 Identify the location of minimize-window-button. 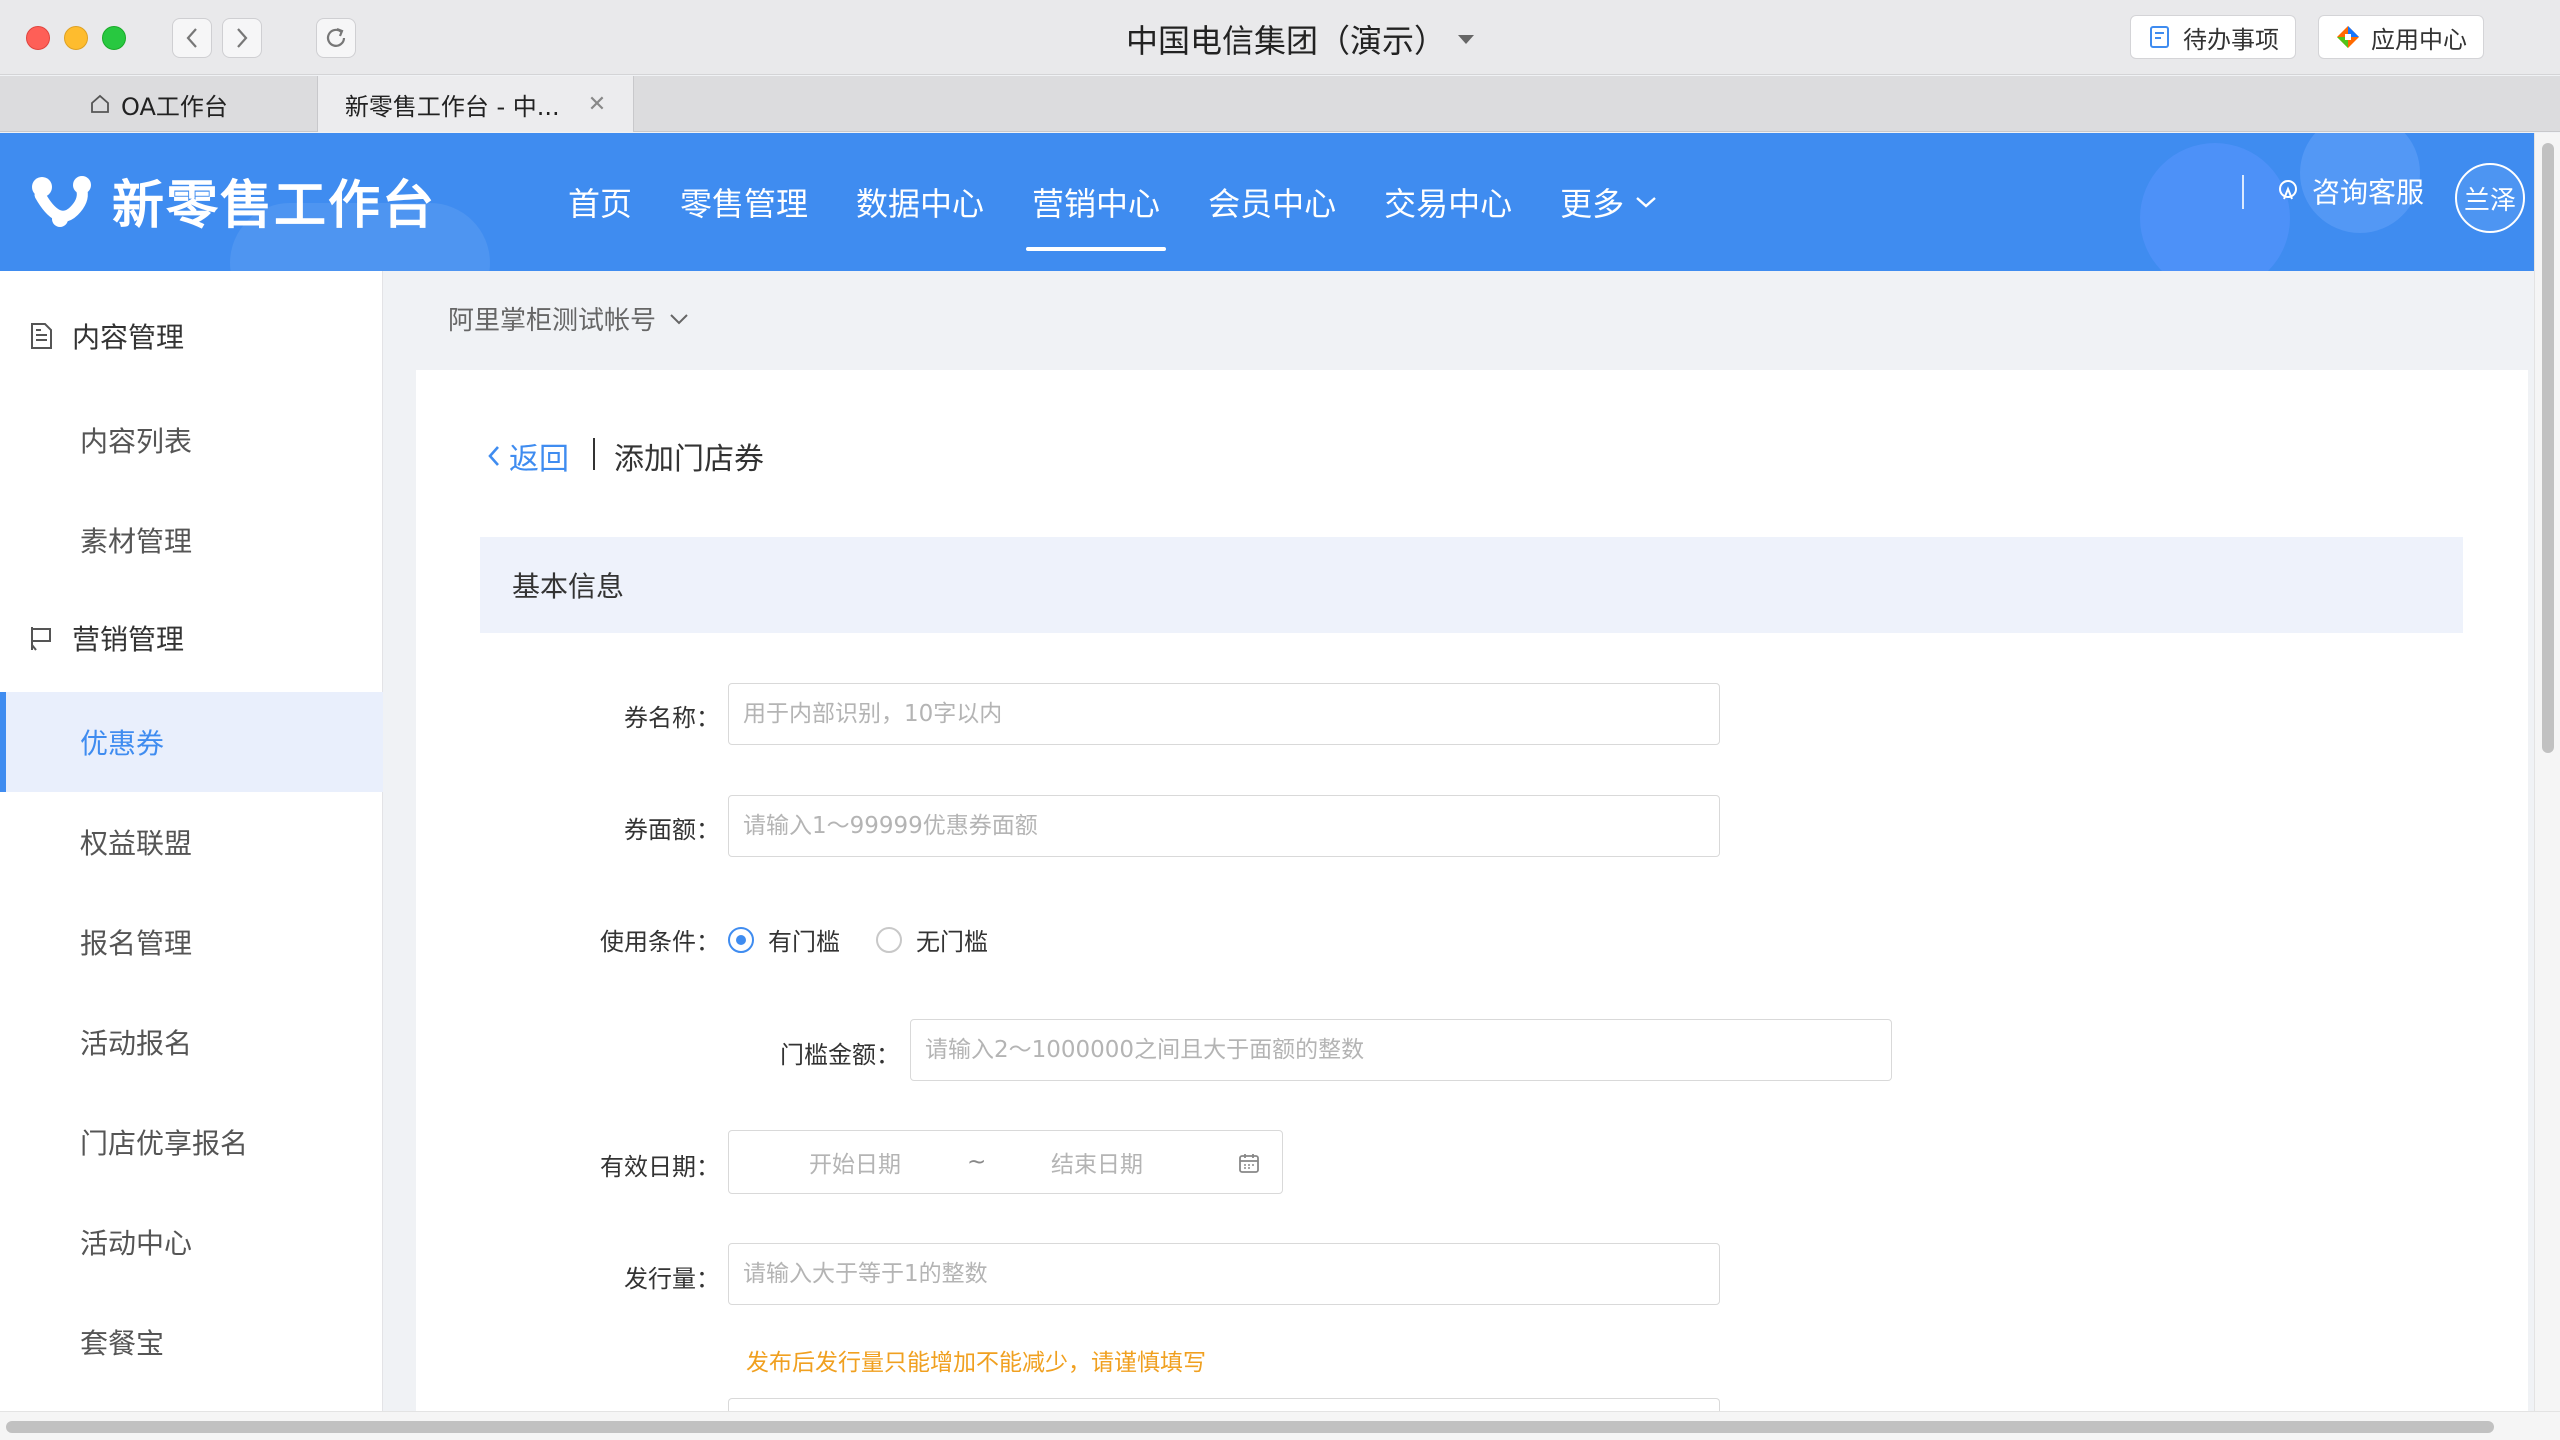
(76, 38).